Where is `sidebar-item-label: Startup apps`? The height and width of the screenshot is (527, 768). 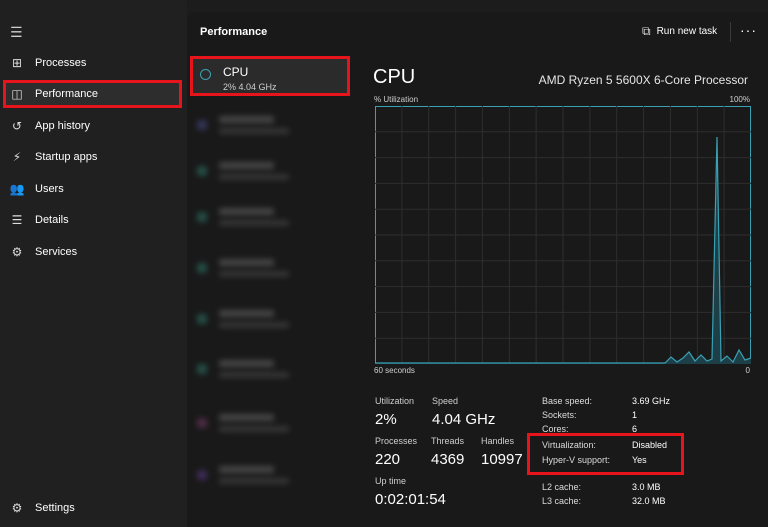 sidebar-item-label: Startup apps is located at coordinates (66, 157).